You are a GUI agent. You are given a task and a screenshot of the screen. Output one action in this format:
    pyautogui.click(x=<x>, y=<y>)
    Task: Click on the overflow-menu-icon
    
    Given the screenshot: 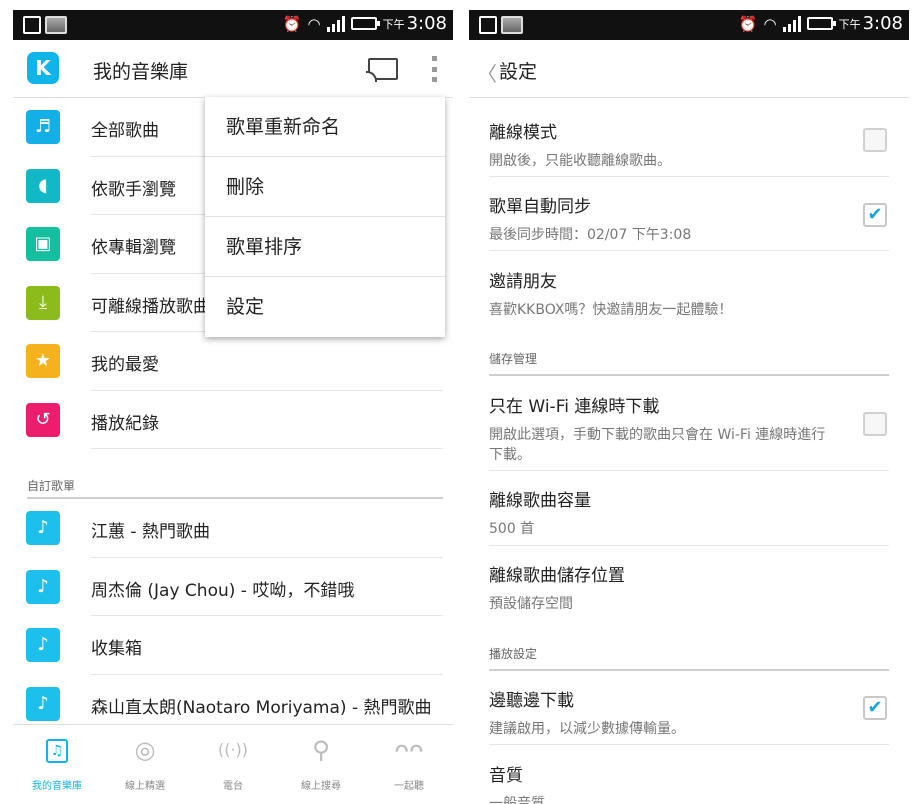 What is the action you would take?
    pyautogui.click(x=435, y=69)
    